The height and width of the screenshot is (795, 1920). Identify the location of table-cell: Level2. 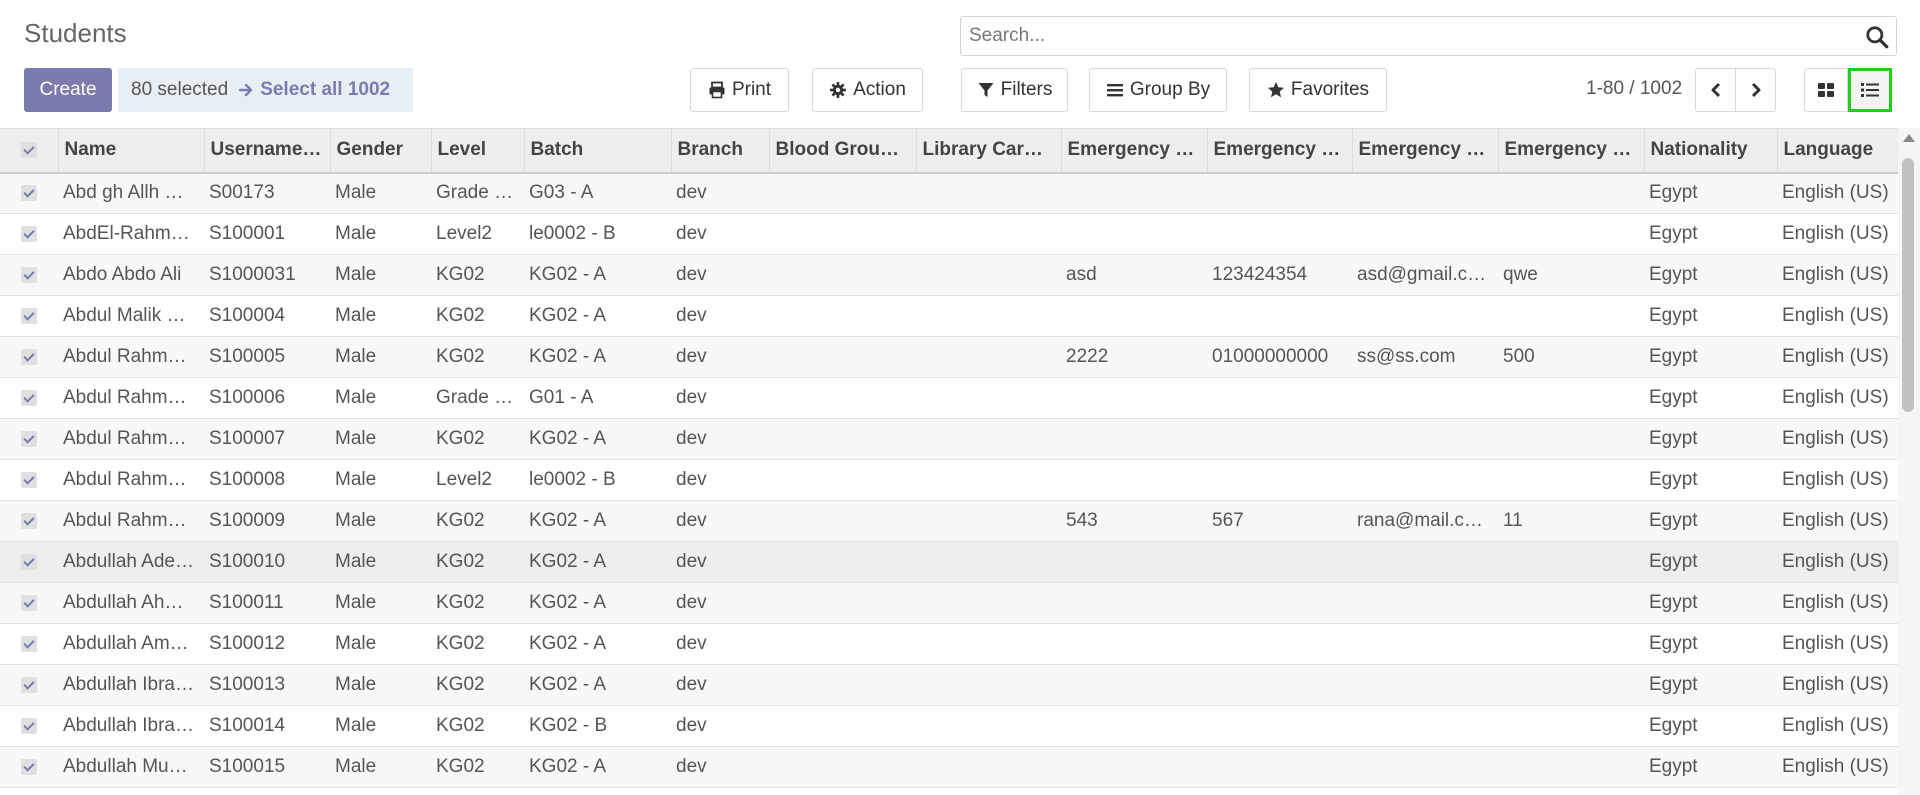
(464, 233).